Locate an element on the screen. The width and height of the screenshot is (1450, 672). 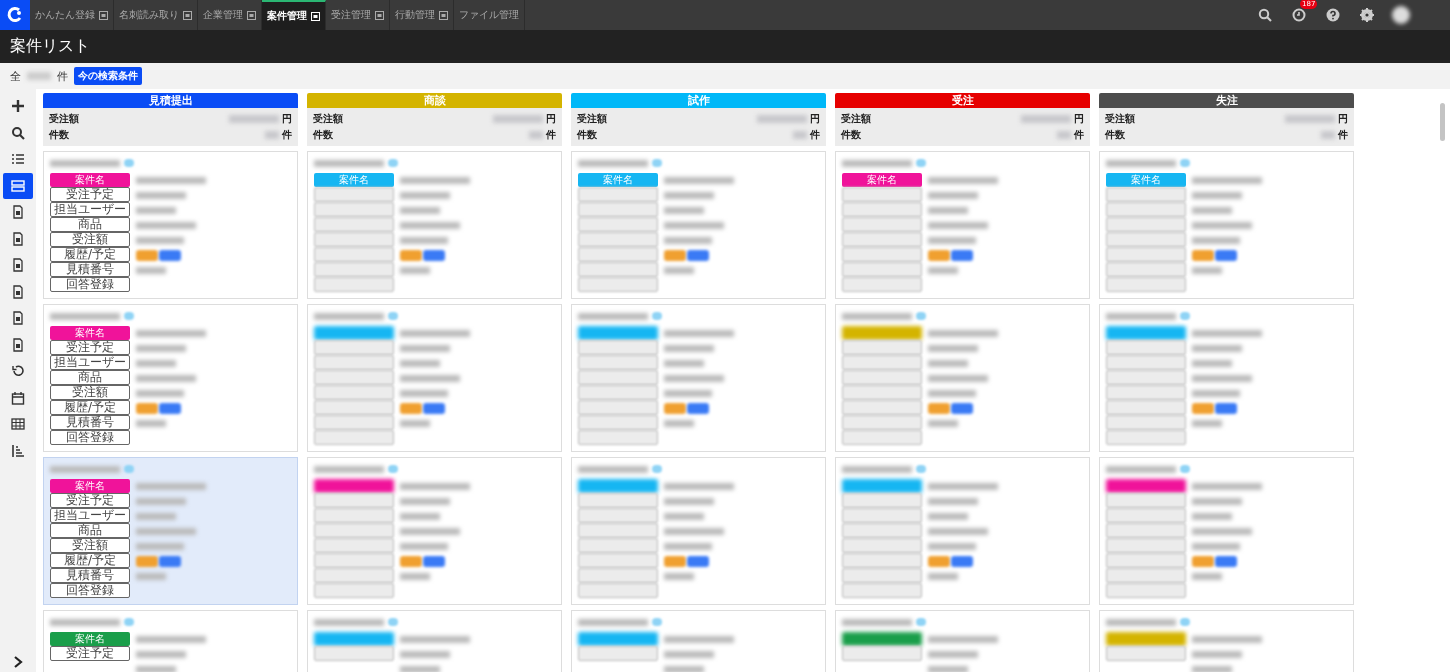
search-condition-button: 今の検索条件 is located at coordinates (108, 76).